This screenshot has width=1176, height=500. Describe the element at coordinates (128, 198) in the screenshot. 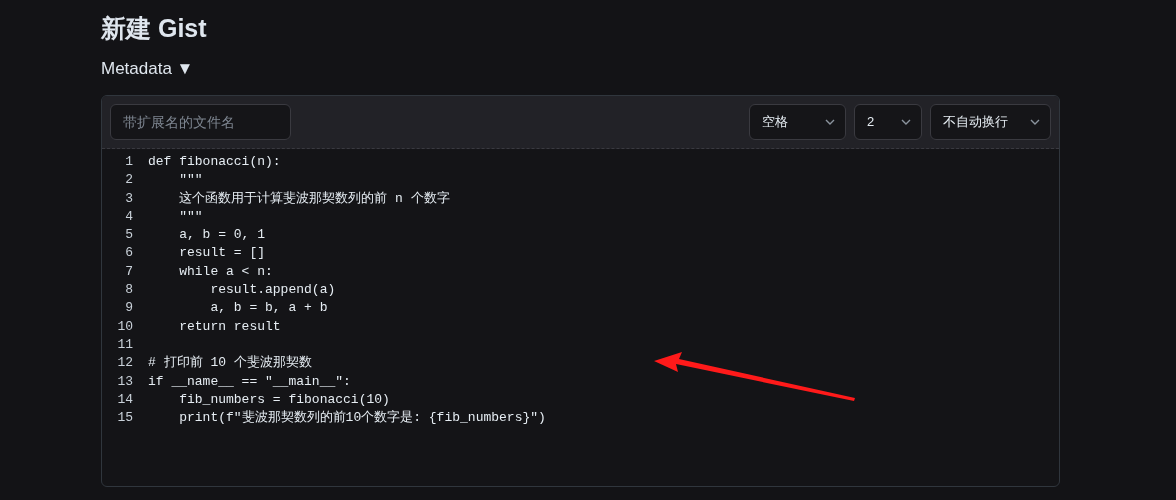

I see `line-number: 3` at that location.